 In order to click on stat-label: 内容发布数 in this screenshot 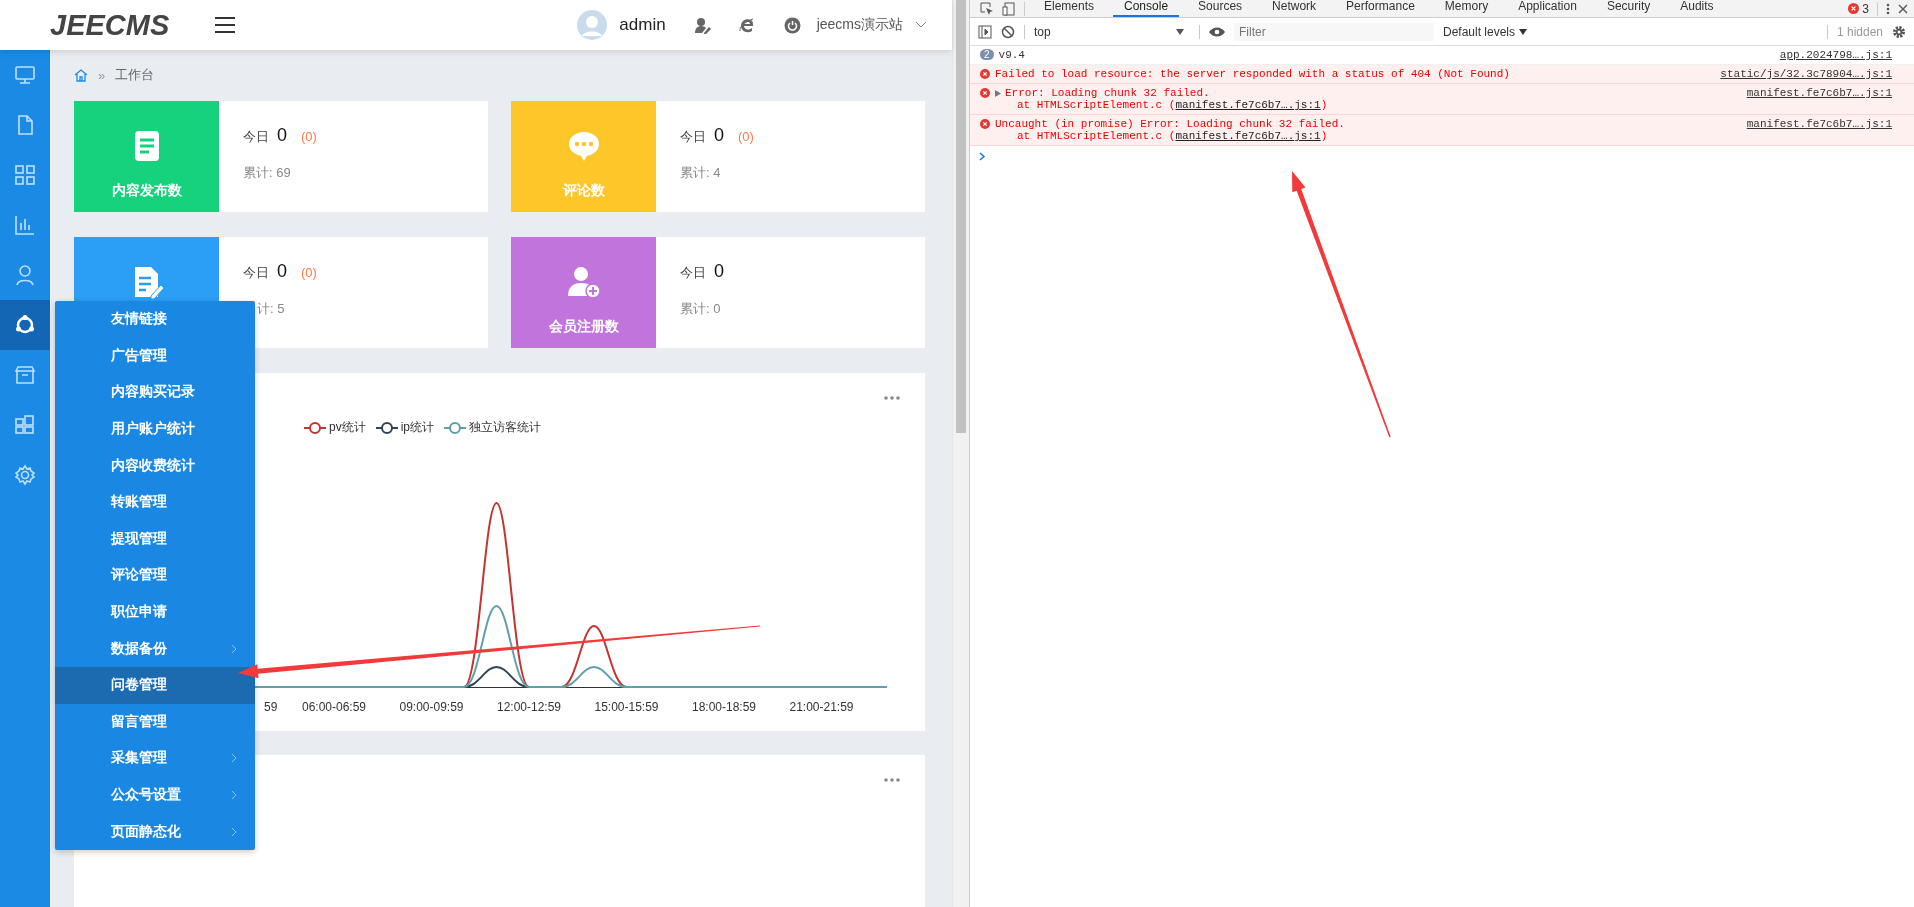, I will do `click(146, 191)`.